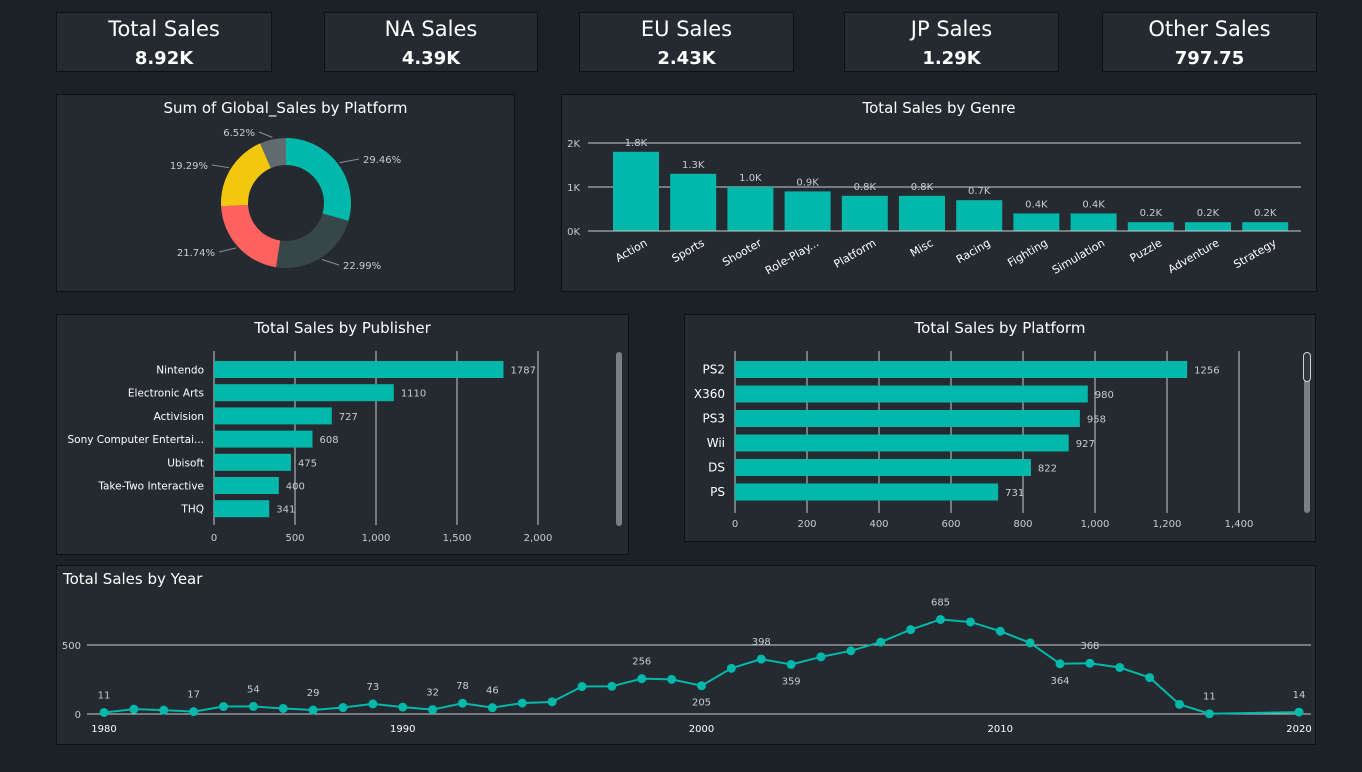 The image size is (1362, 772). What do you see at coordinates (164, 58) in the screenshot?
I see `kpi-value: 8.92K` at bounding box center [164, 58].